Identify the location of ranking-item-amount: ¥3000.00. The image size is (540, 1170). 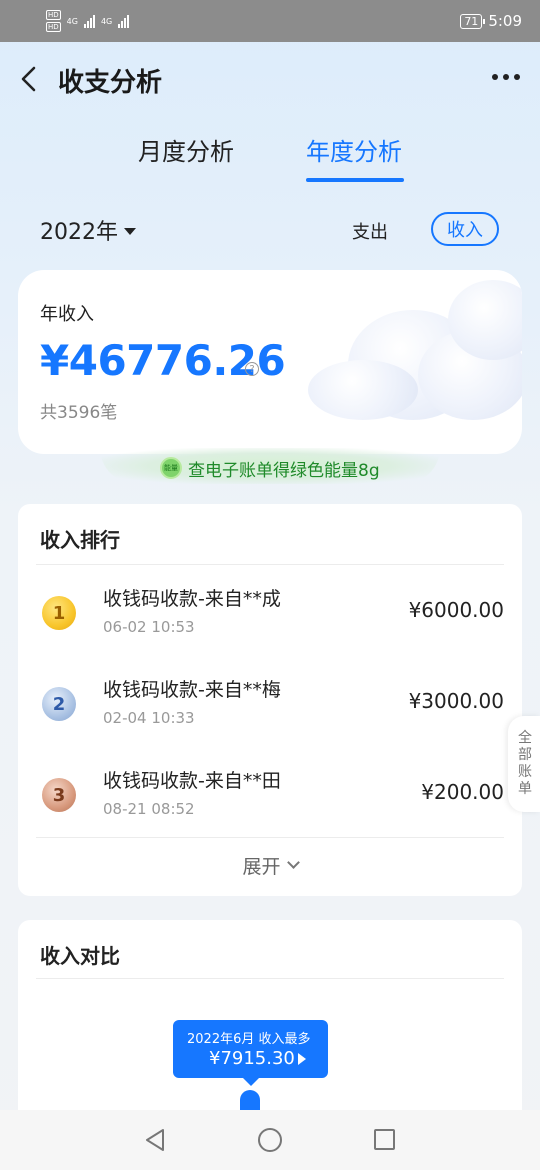
(456, 701).